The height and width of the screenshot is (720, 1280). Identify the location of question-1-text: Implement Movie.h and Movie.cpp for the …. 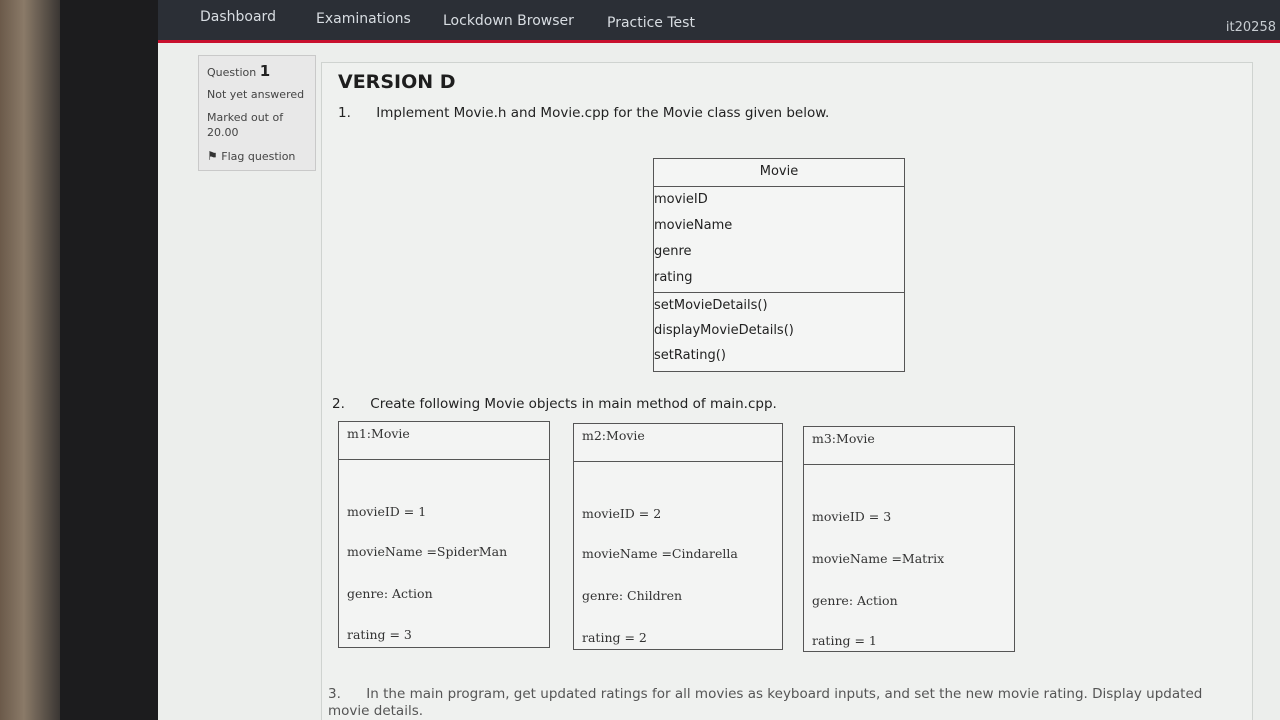
(603, 113).